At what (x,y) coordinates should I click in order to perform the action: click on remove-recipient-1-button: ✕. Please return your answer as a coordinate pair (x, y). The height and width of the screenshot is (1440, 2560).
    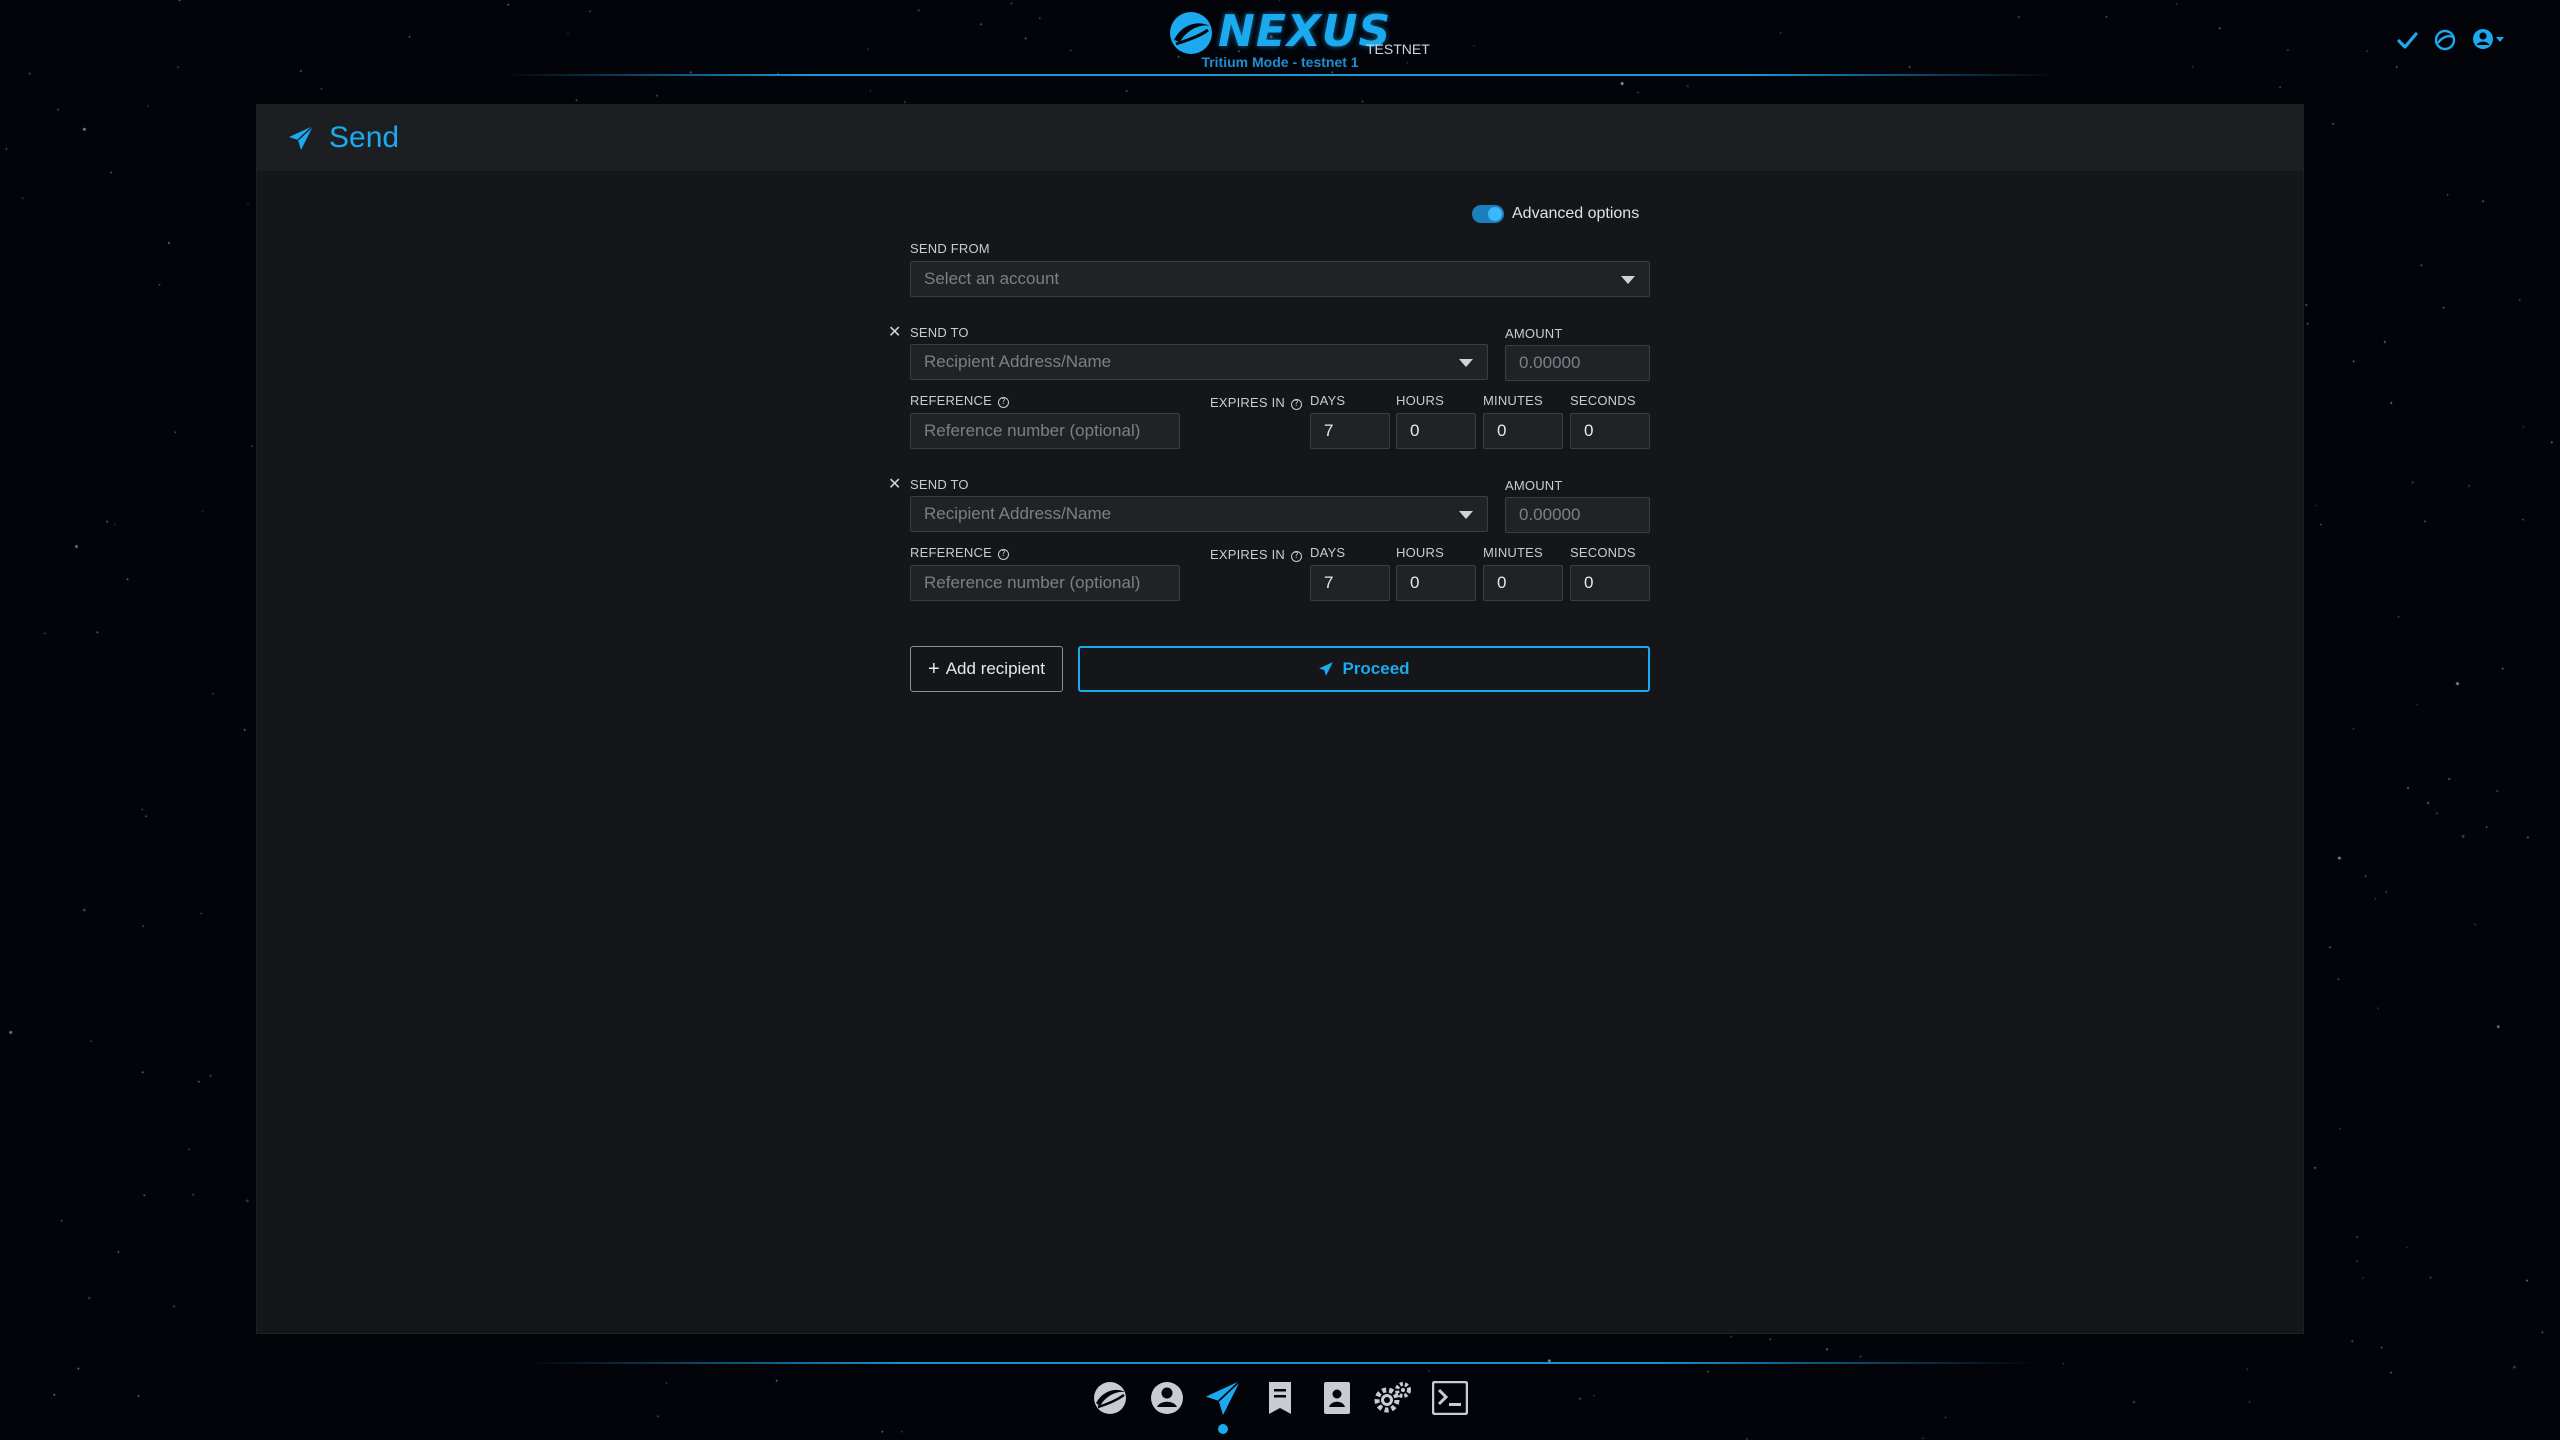
    Looking at the image, I should click on (894, 331).